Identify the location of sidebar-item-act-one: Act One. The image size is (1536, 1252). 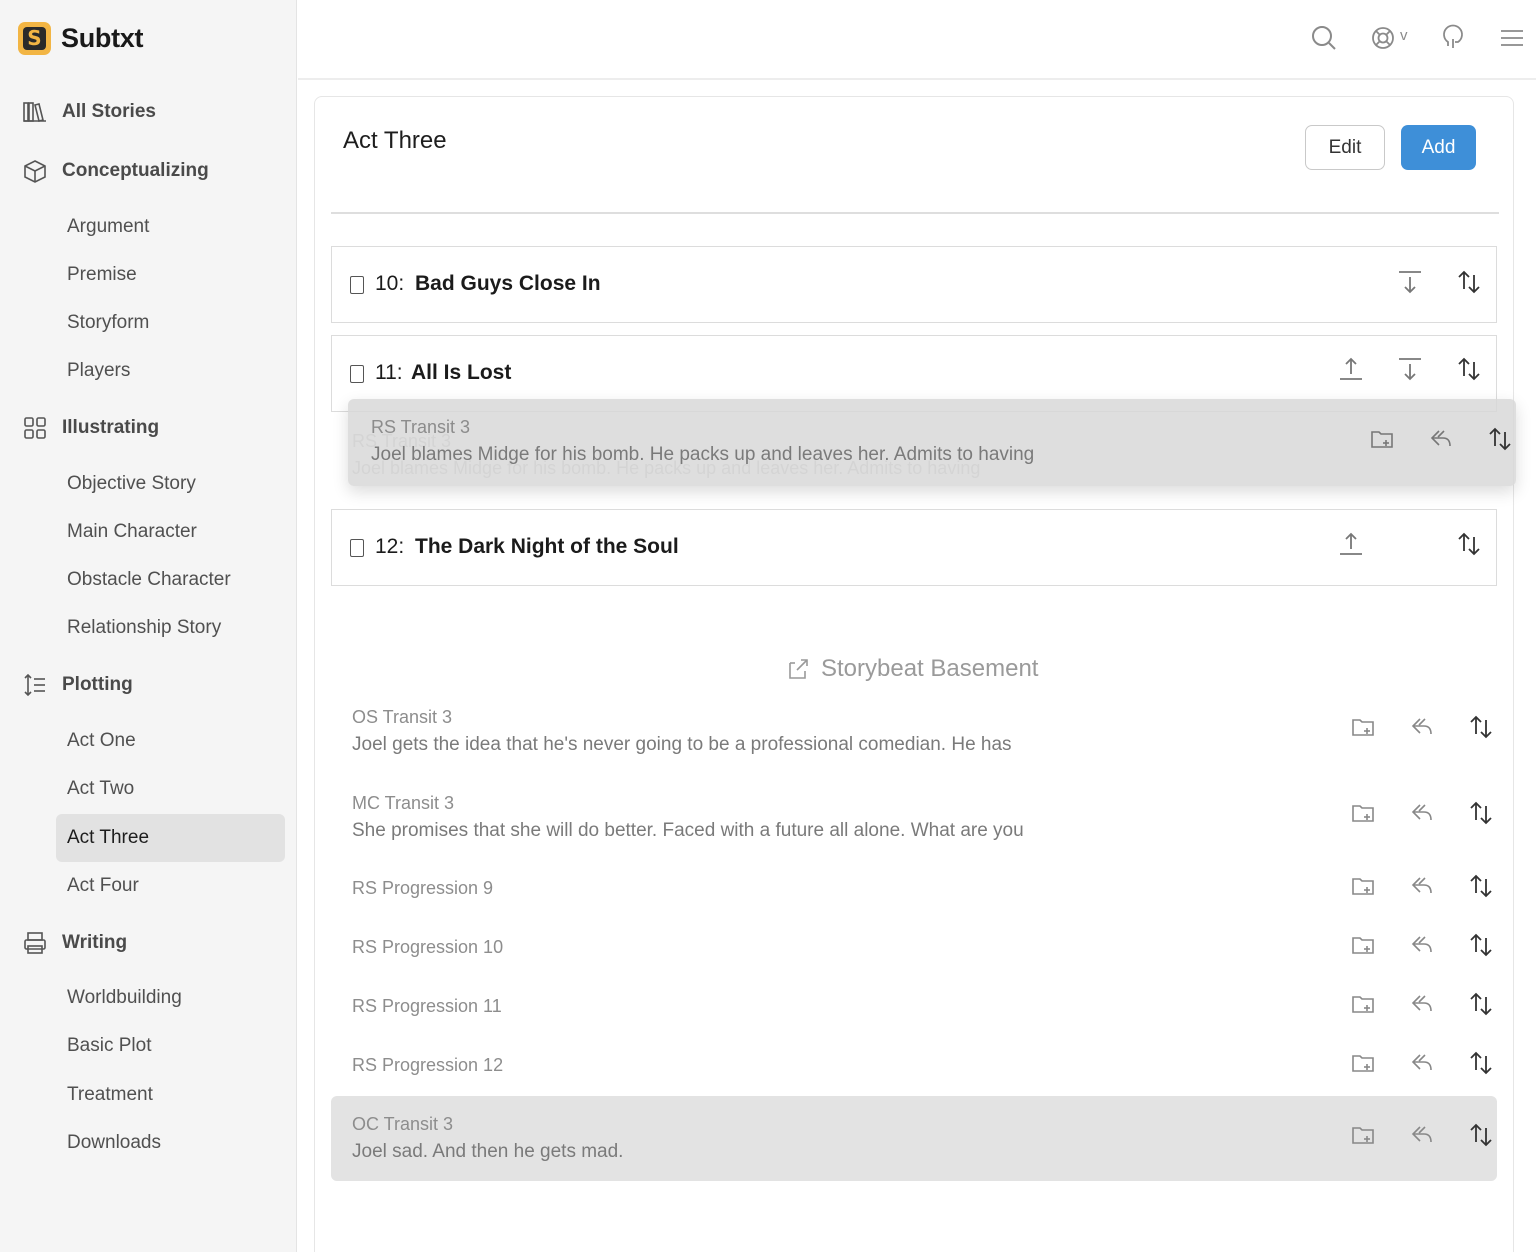
(170, 741).